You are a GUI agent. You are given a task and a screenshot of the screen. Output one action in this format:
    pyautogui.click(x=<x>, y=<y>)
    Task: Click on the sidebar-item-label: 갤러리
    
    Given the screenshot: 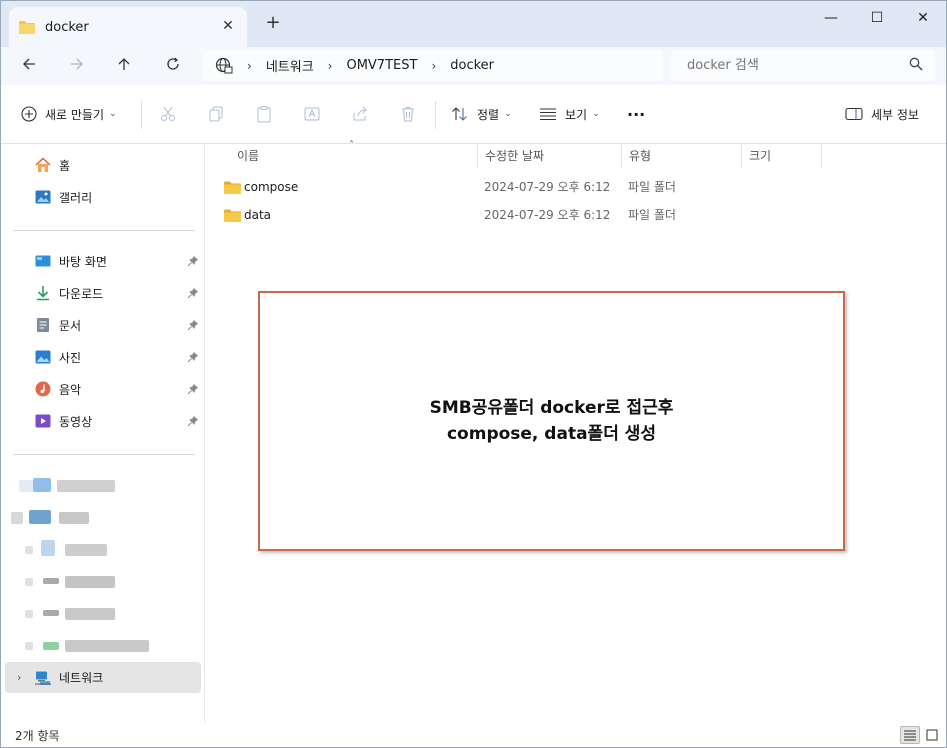 What is the action you would take?
    pyautogui.click(x=76, y=197)
    